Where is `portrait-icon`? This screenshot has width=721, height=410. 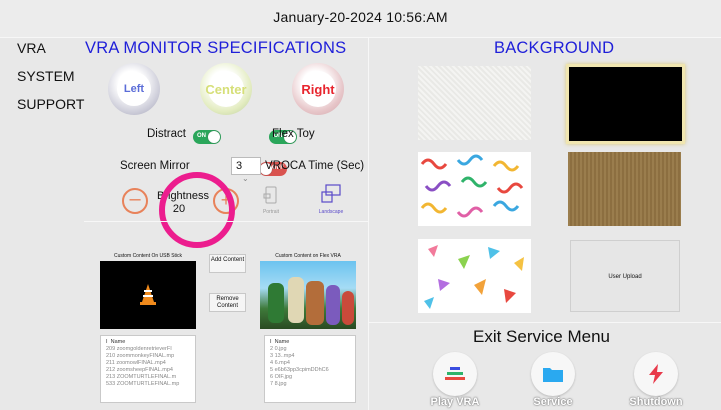 portrait-icon is located at coordinates (270, 195).